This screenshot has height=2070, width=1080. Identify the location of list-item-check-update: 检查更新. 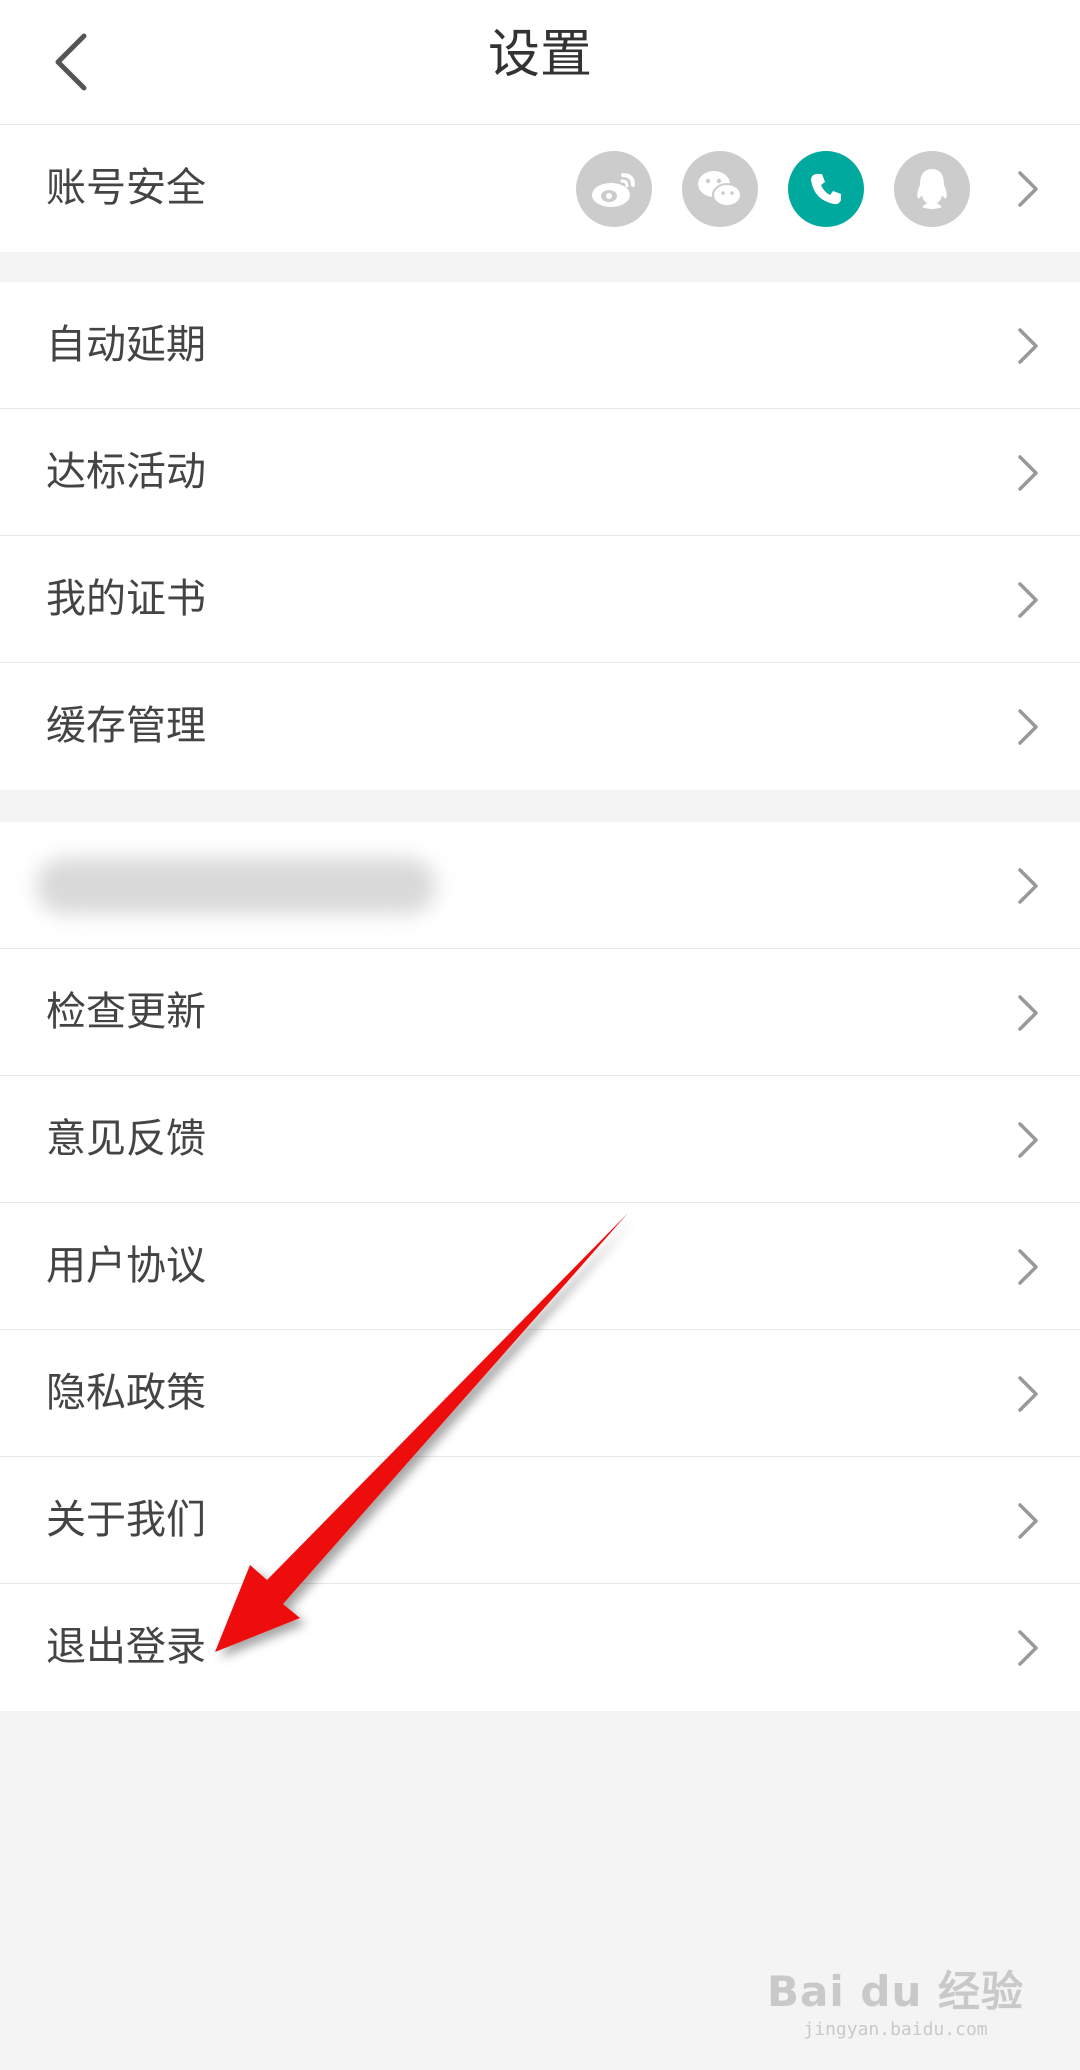
(540, 1012).